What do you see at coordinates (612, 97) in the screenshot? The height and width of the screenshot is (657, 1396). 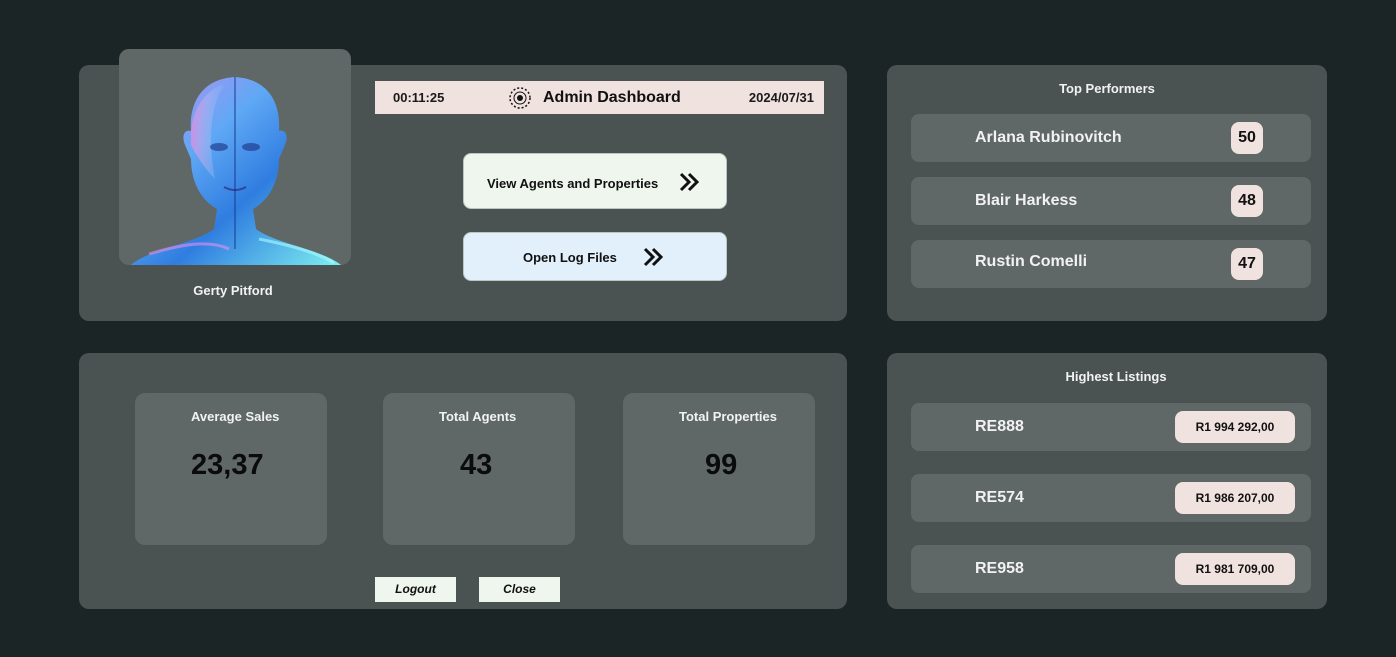 I see `page-title: Admin Dashboard` at bounding box center [612, 97].